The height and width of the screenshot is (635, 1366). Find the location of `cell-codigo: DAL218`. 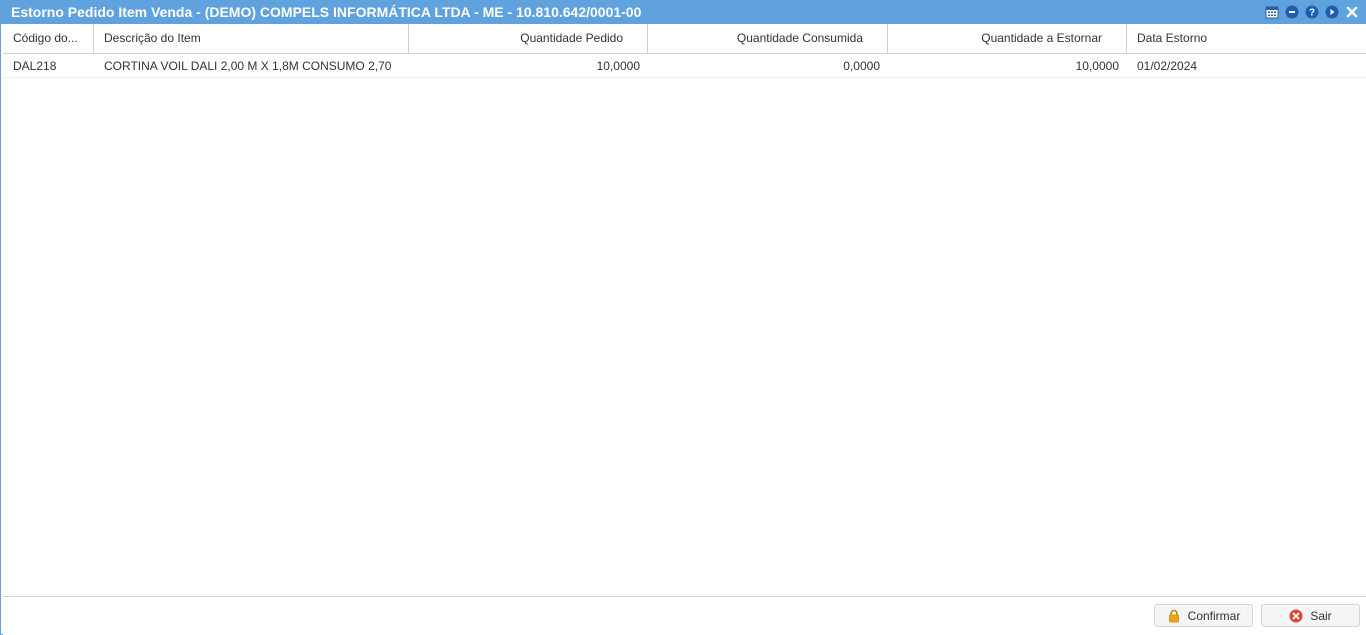

cell-codigo: DAL218 is located at coordinates (35, 66).